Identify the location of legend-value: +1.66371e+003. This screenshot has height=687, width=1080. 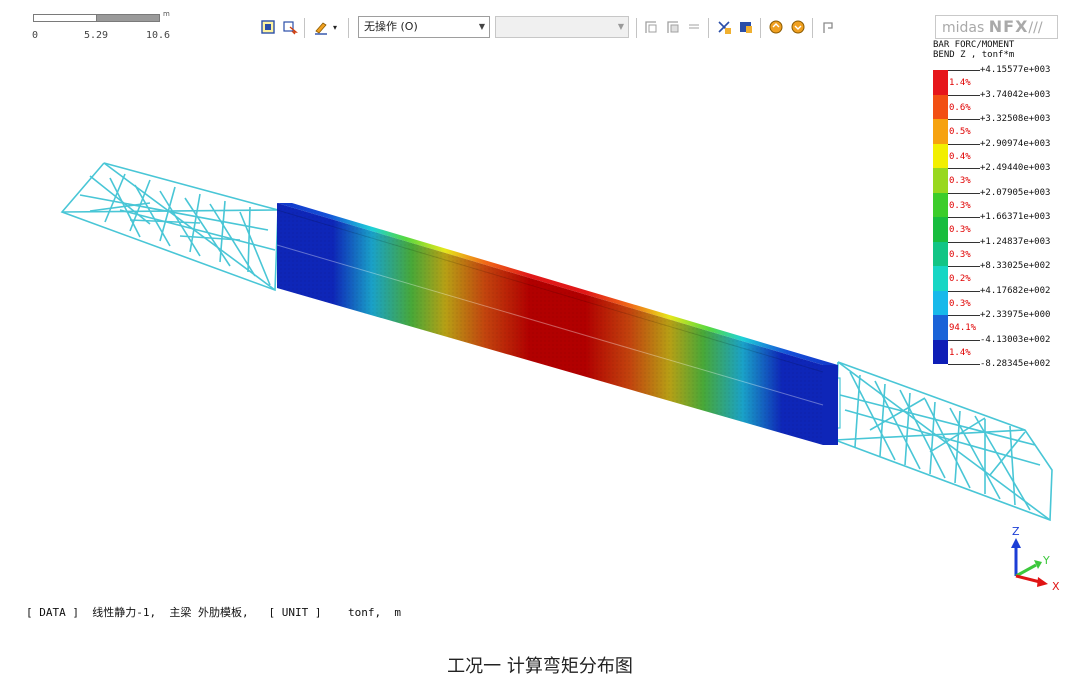
(1015, 217).